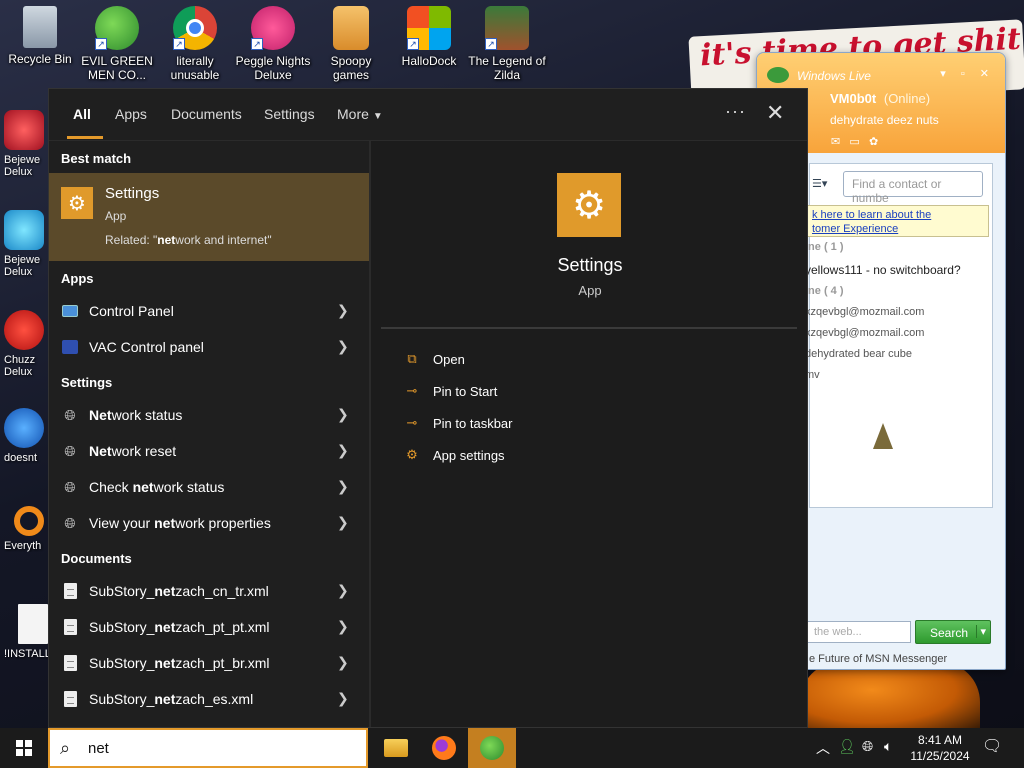 Image resolution: width=1024 pixels, height=768 pixels. I want to click on desktop-icon-literally-unusable: ↗ literally unusable, so click(195, 44).